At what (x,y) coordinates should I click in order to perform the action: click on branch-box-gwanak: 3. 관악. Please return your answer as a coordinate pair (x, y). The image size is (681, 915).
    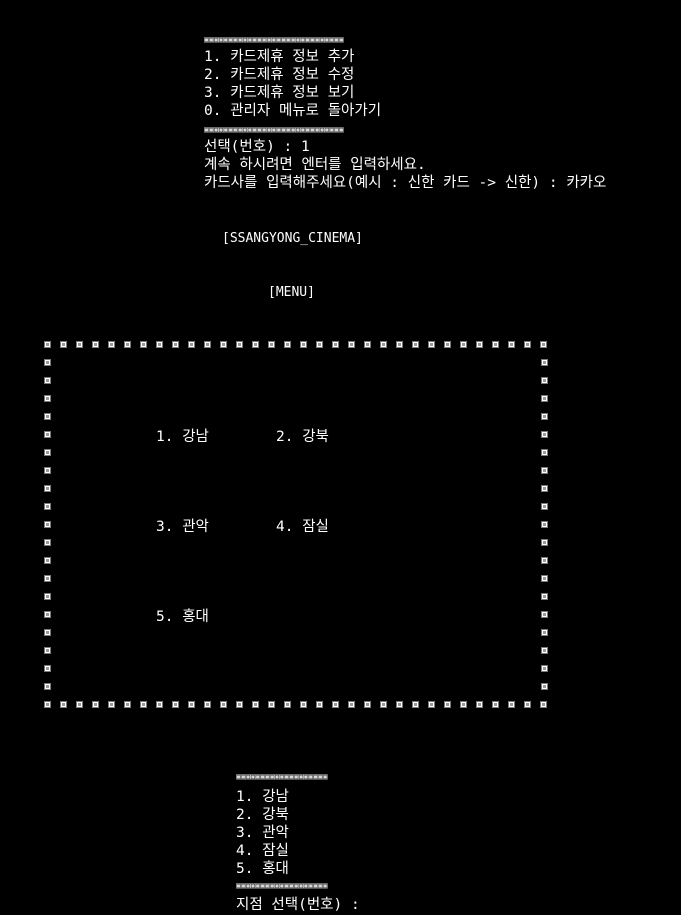
    Looking at the image, I should click on (182, 527).